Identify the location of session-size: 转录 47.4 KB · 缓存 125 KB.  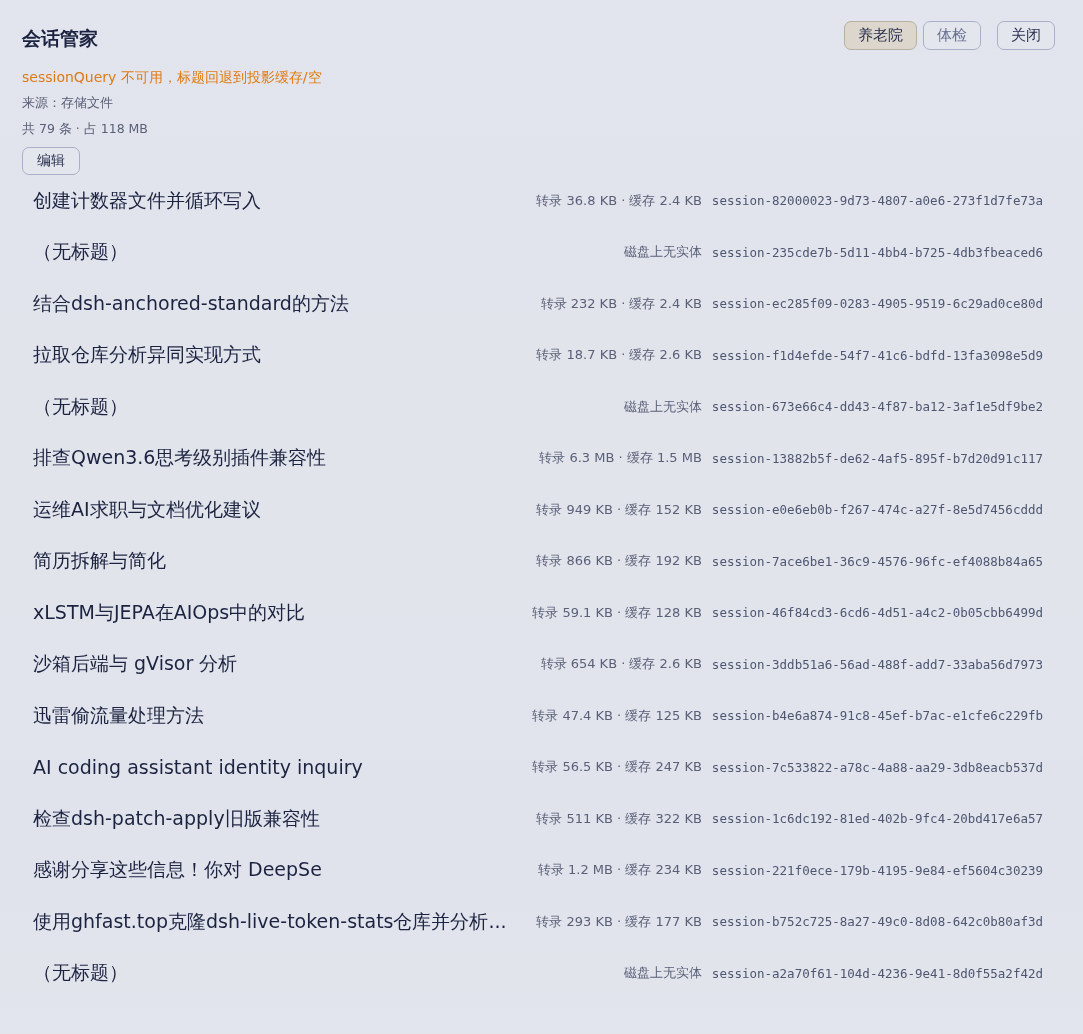
(617, 715).